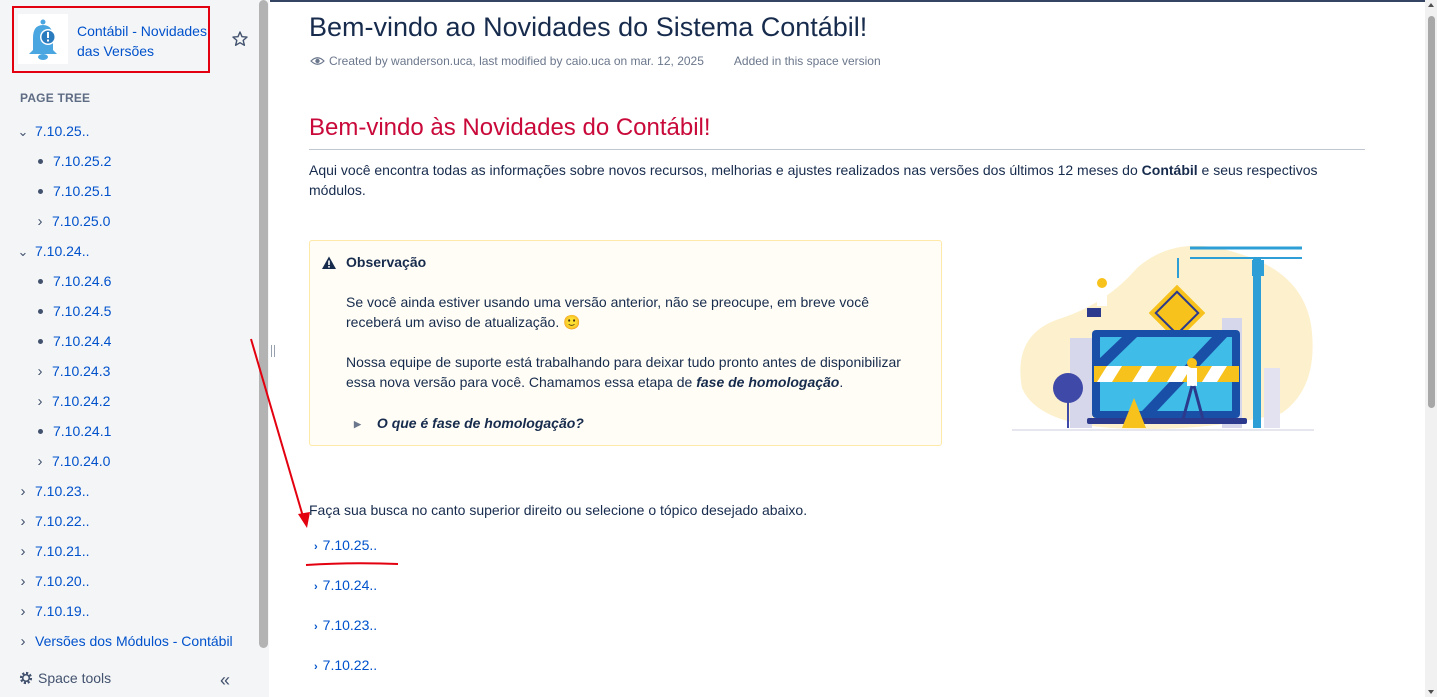 The width and height of the screenshot is (1437, 697). Describe the element at coordinates (841, 382) in the screenshot. I see `note-paragraph-2-end: .` at that location.